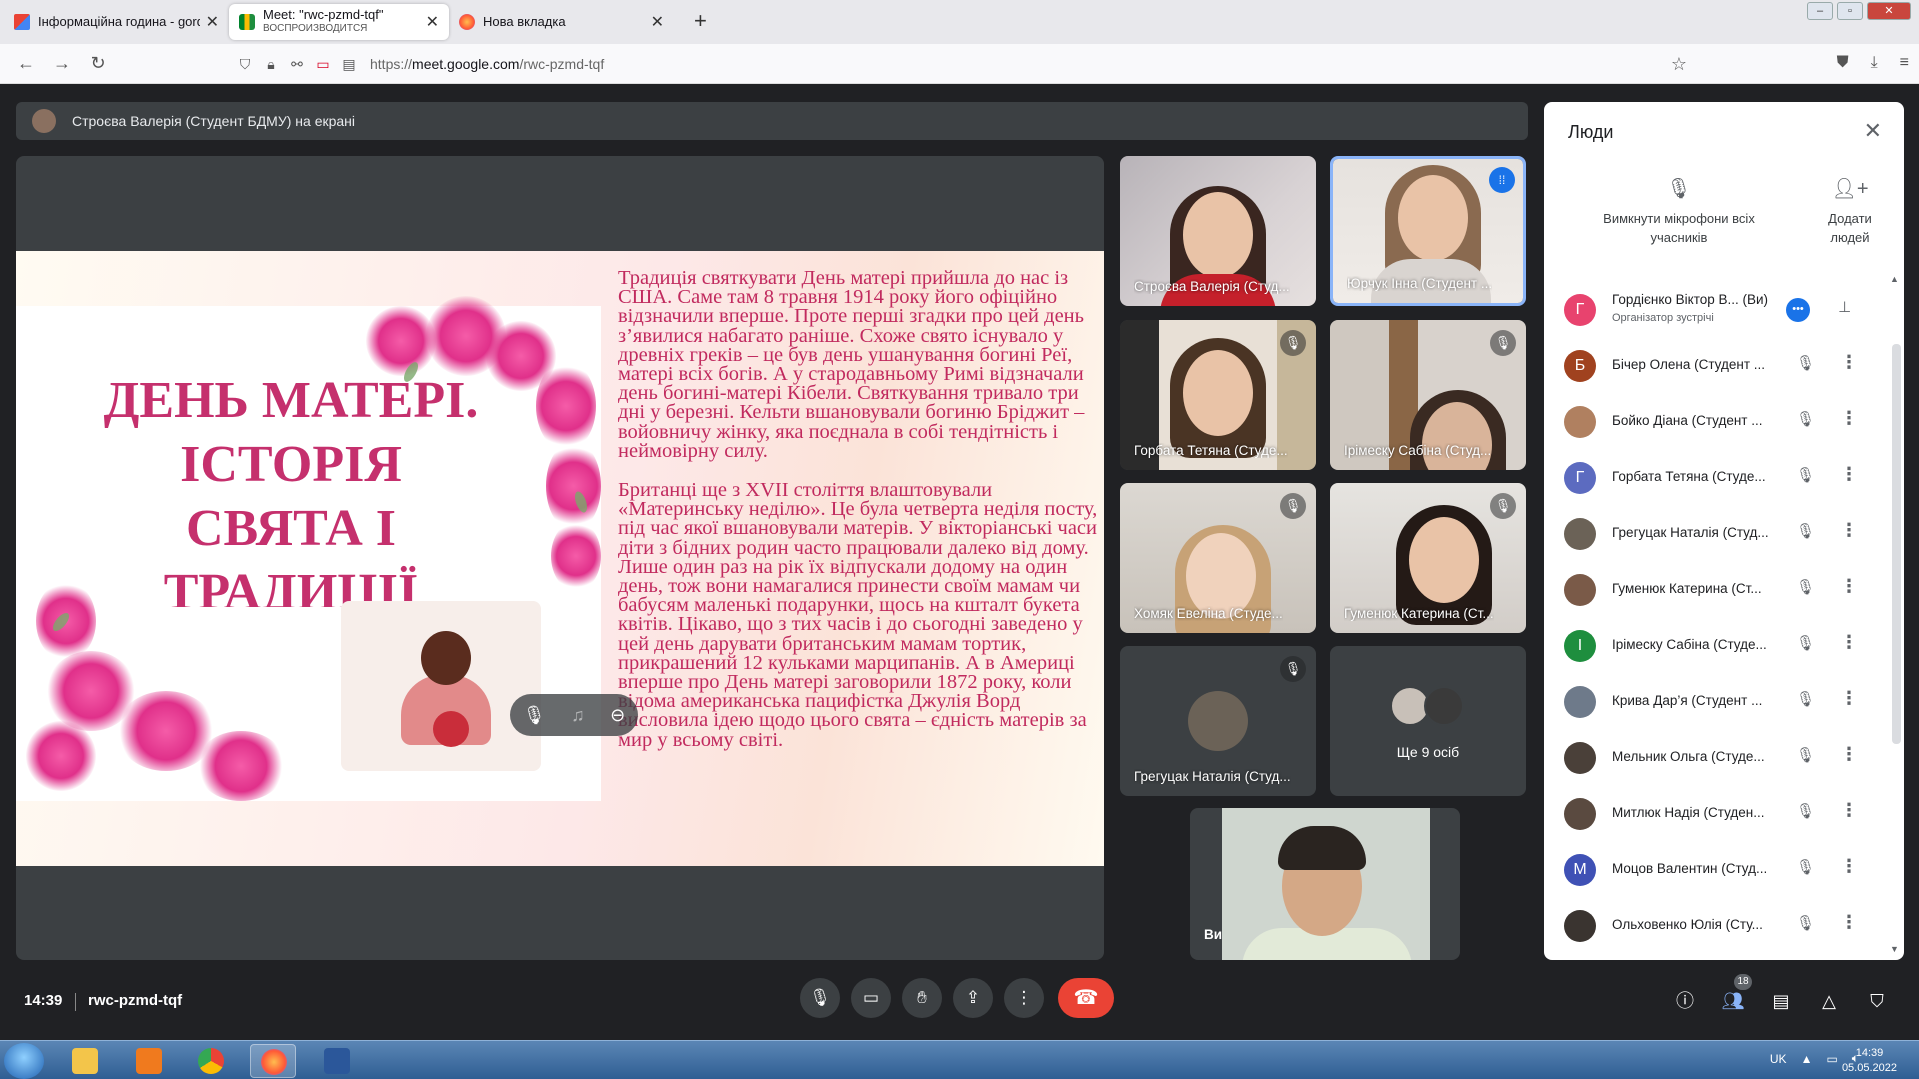 The width and height of the screenshot is (1919, 1079). Describe the element at coordinates (1716, 422) in the screenshot. I see `participant-row: Бойко Діана (Студент ... 🎙︎ ⋮` at that location.